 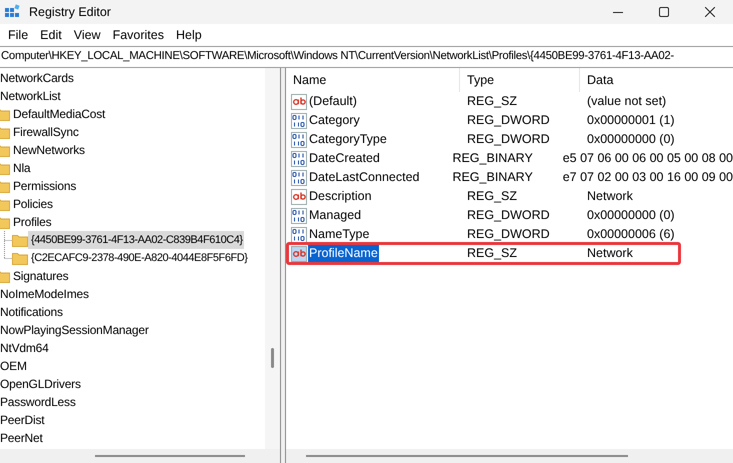 What do you see at coordinates (348, 139) in the screenshot?
I see `value-name: CategoryType` at bounding box center [348, 139].